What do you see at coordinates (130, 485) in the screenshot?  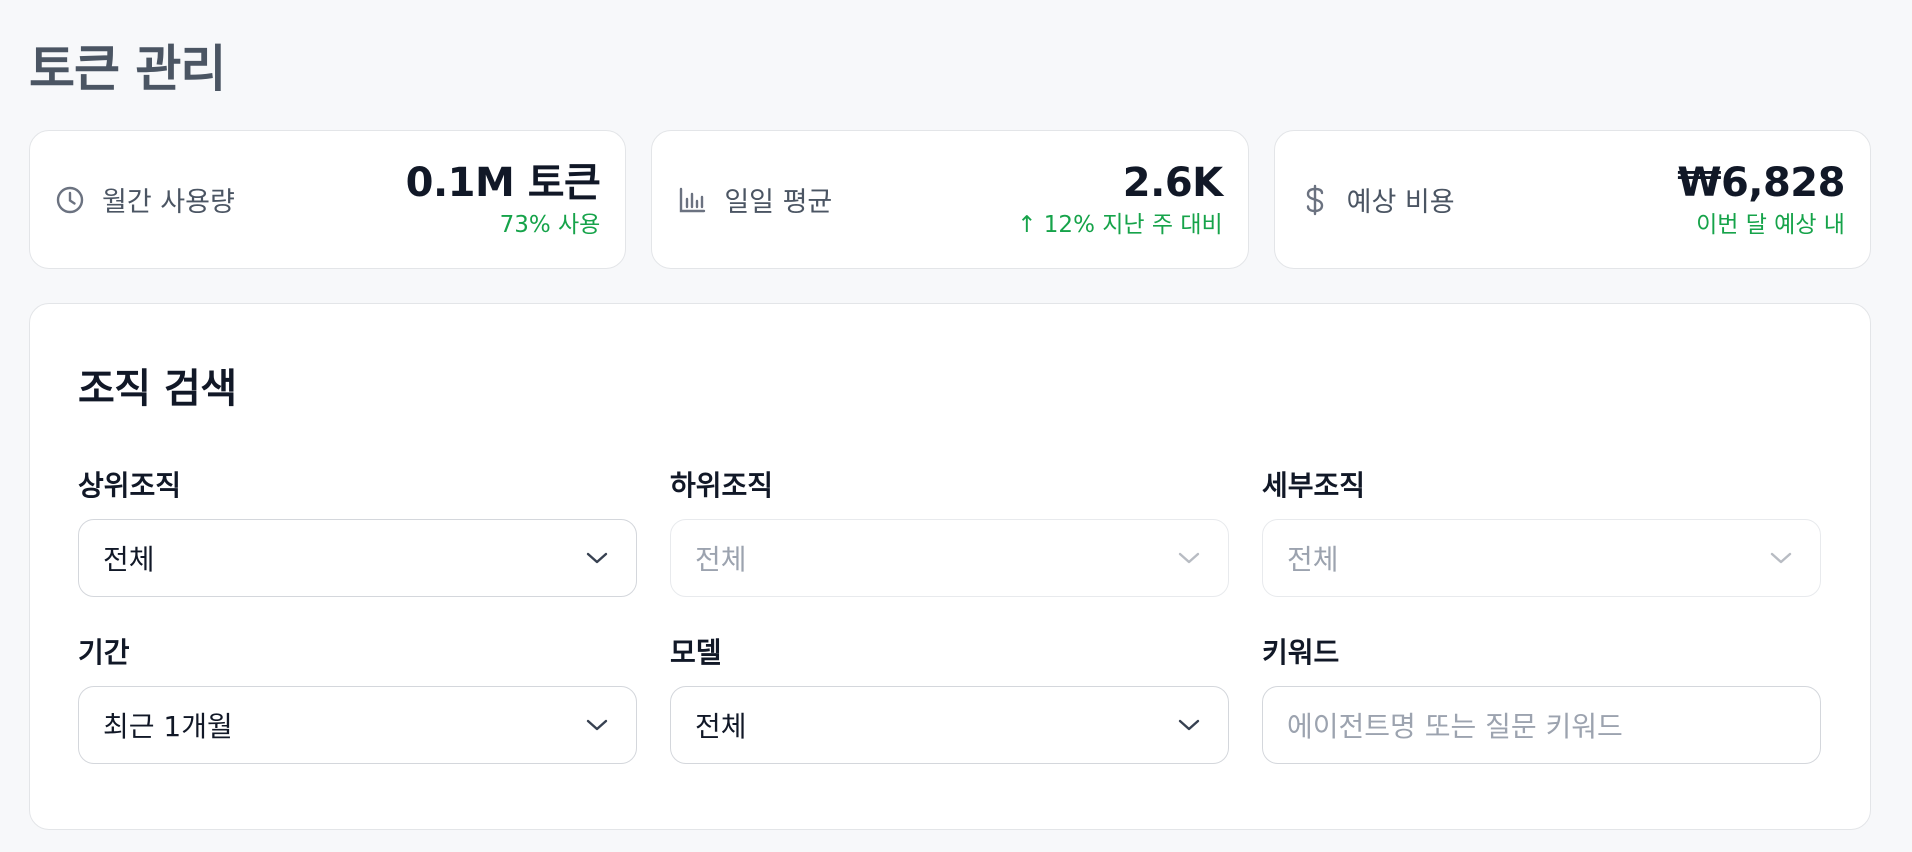 I see `field-label: 상위조직` at bounding box center [130, 485].